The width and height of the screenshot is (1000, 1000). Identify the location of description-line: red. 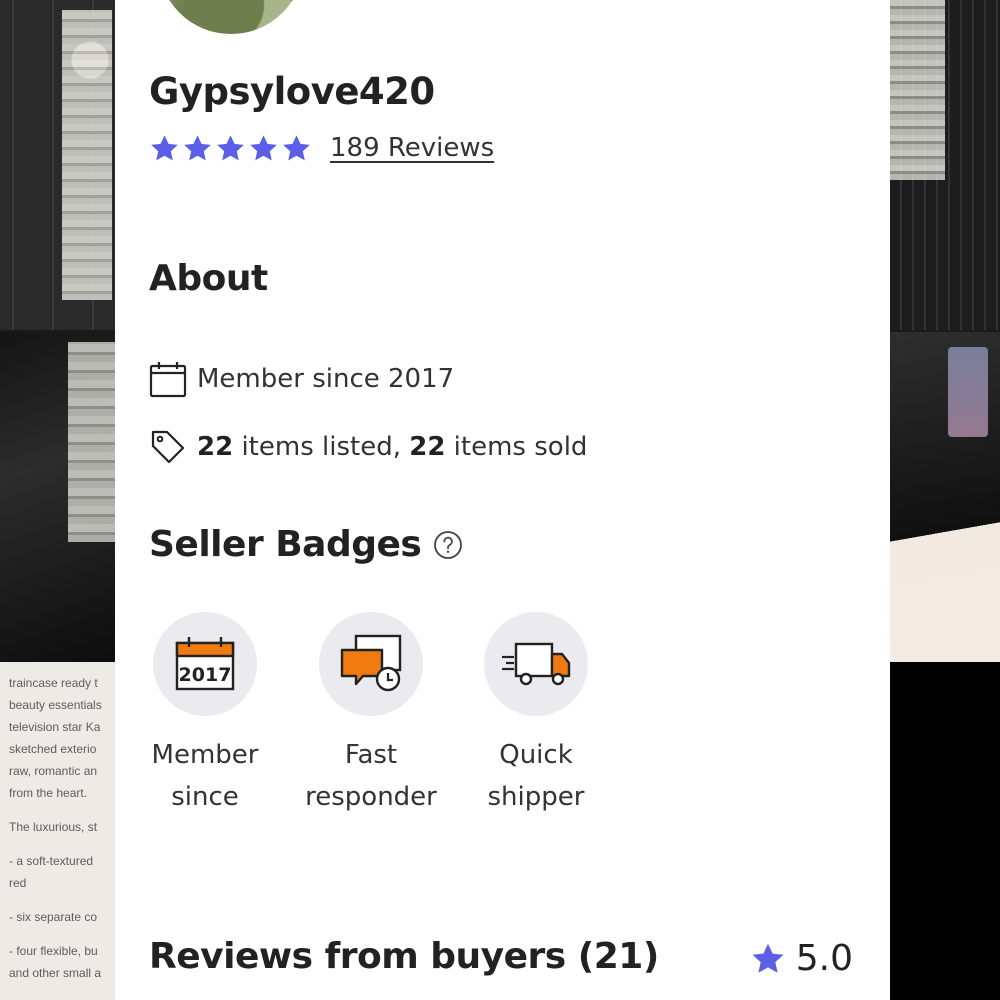
(18, 883).